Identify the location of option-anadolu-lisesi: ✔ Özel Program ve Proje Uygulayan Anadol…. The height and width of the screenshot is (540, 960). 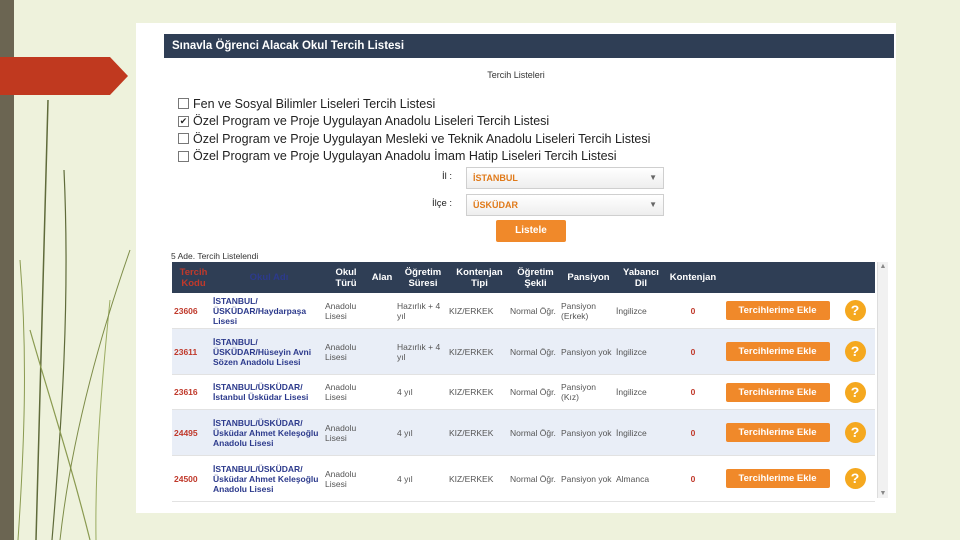
(414, 122).